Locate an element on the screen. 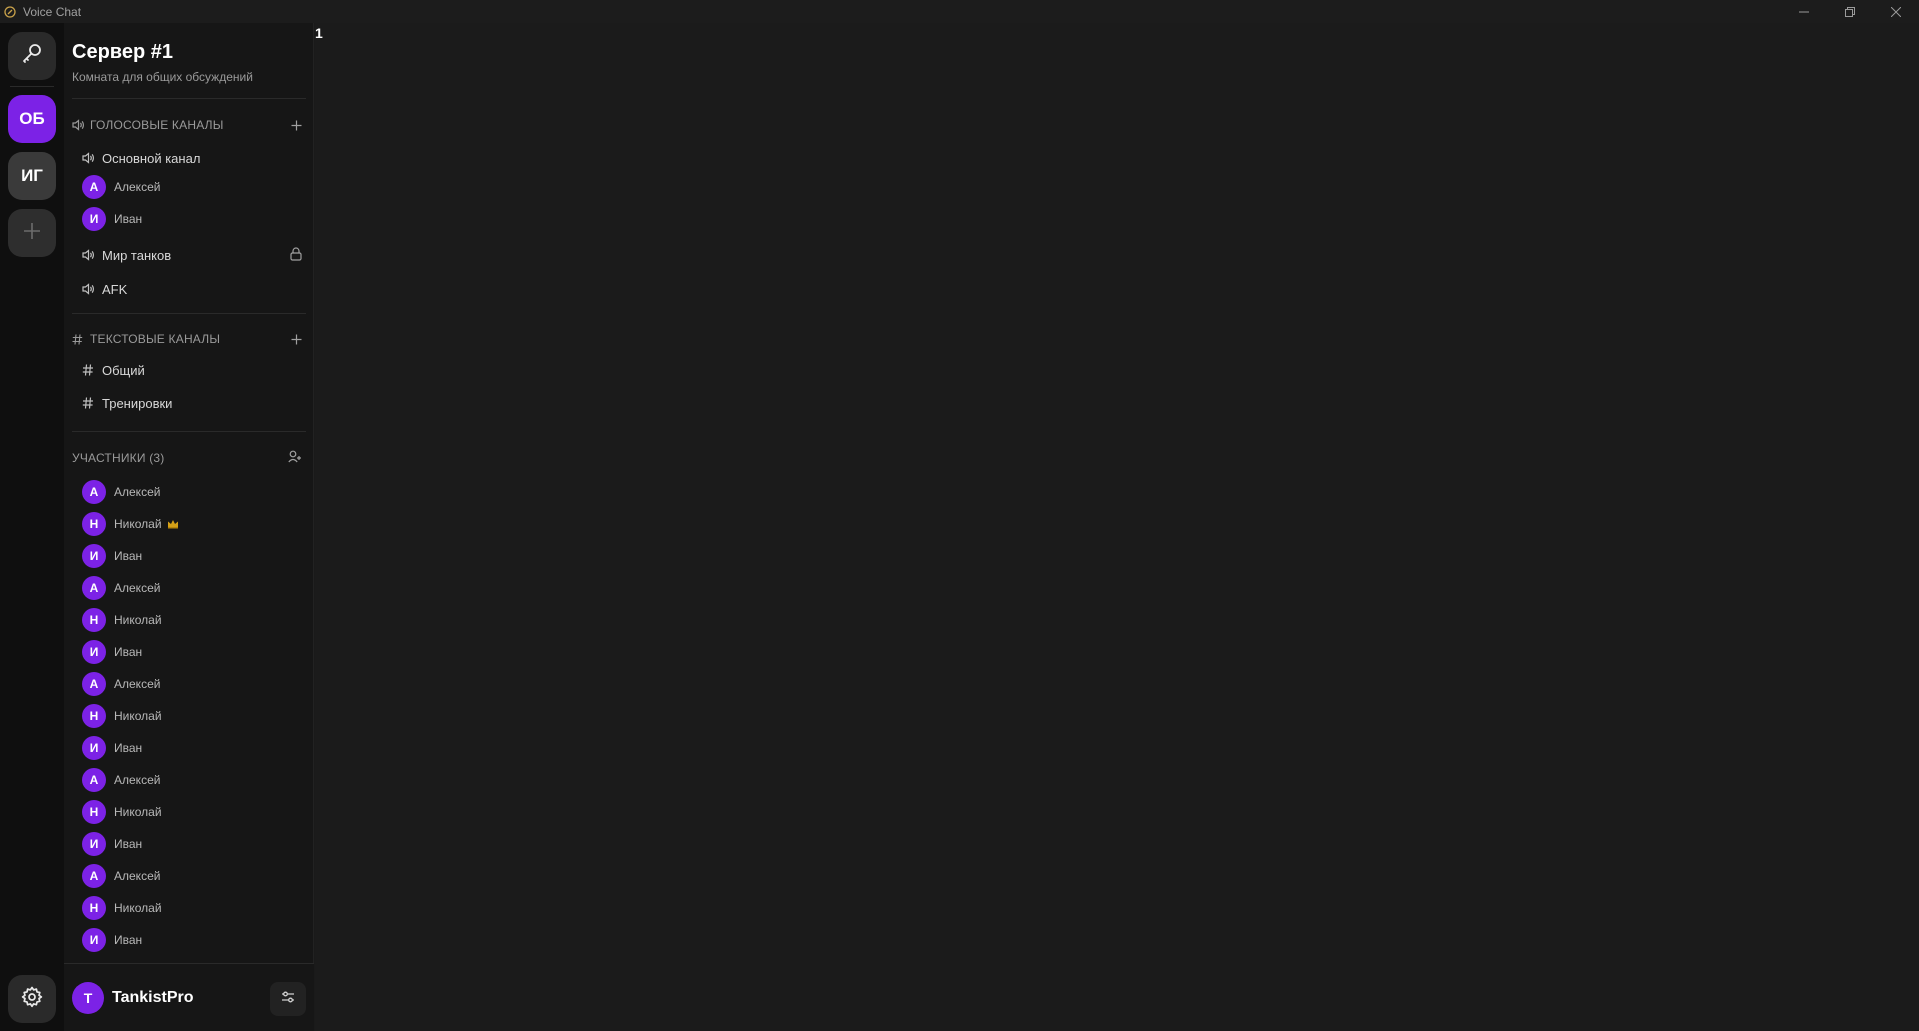  home-button is located at coordinates (32, 56).